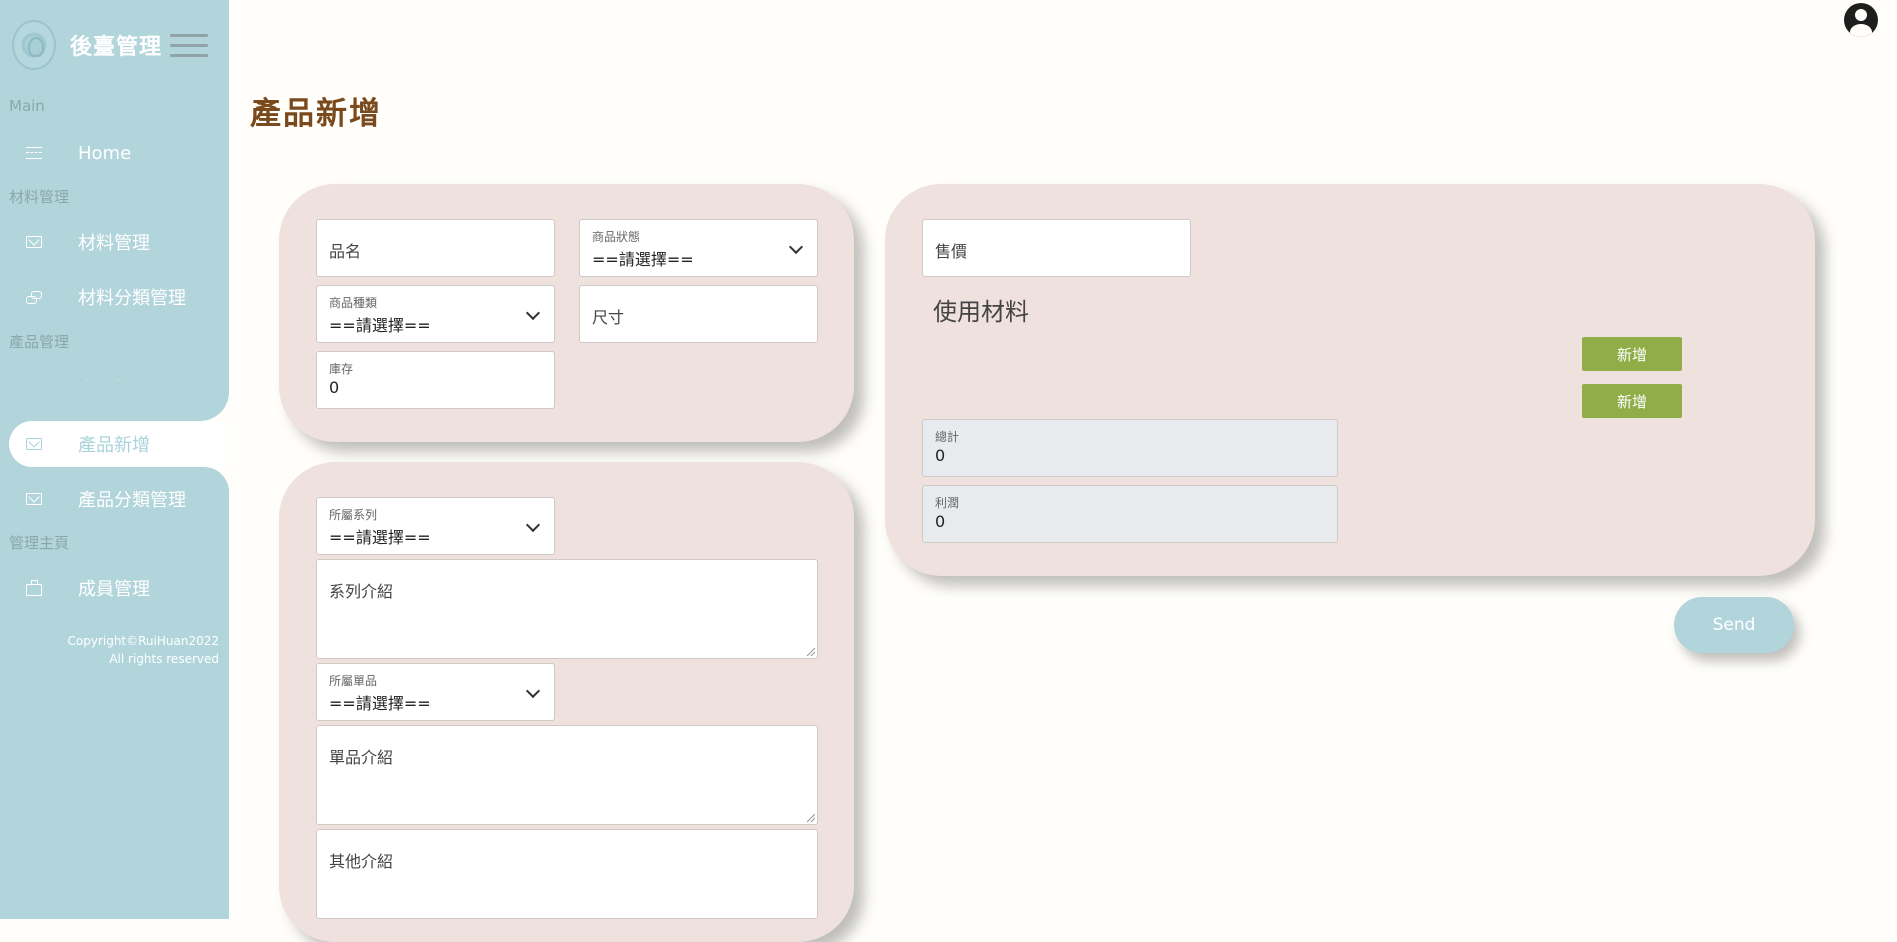 This screenshot has height=942, width=1897. I want to click on other-intro-placeholder: 其他介紹, so click(361, 861).